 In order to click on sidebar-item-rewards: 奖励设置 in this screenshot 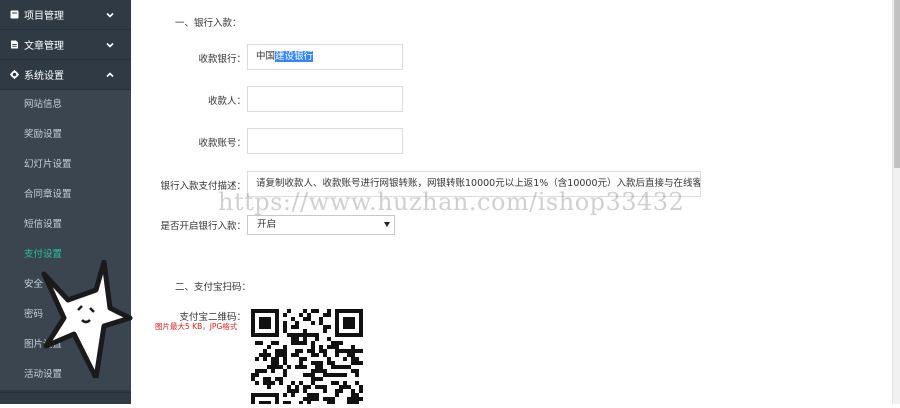, I will do `click(65, 135)`.